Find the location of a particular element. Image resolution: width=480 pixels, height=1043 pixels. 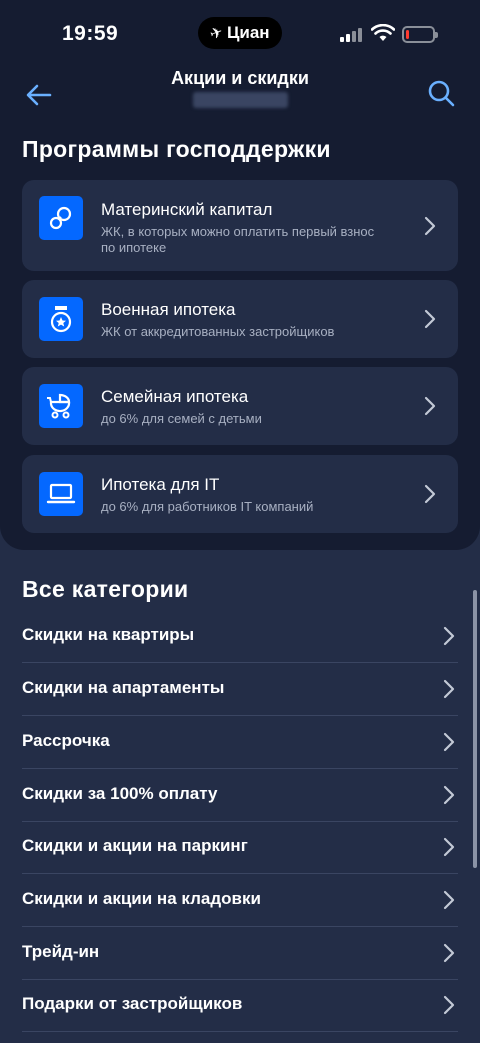

program-title: Семейная ипотека is located at coordinates (175, 396).